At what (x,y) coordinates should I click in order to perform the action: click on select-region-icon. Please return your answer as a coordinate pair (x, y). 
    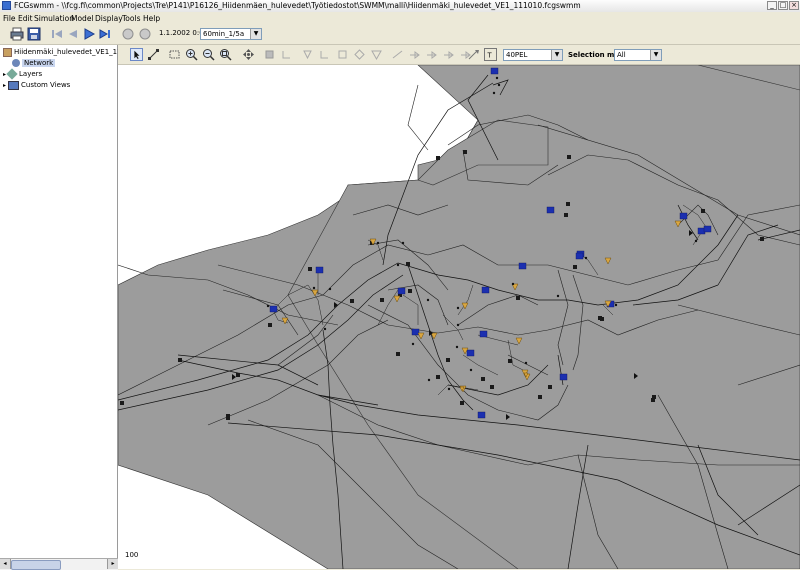
    Looking at the image, I should click on (174, 54).